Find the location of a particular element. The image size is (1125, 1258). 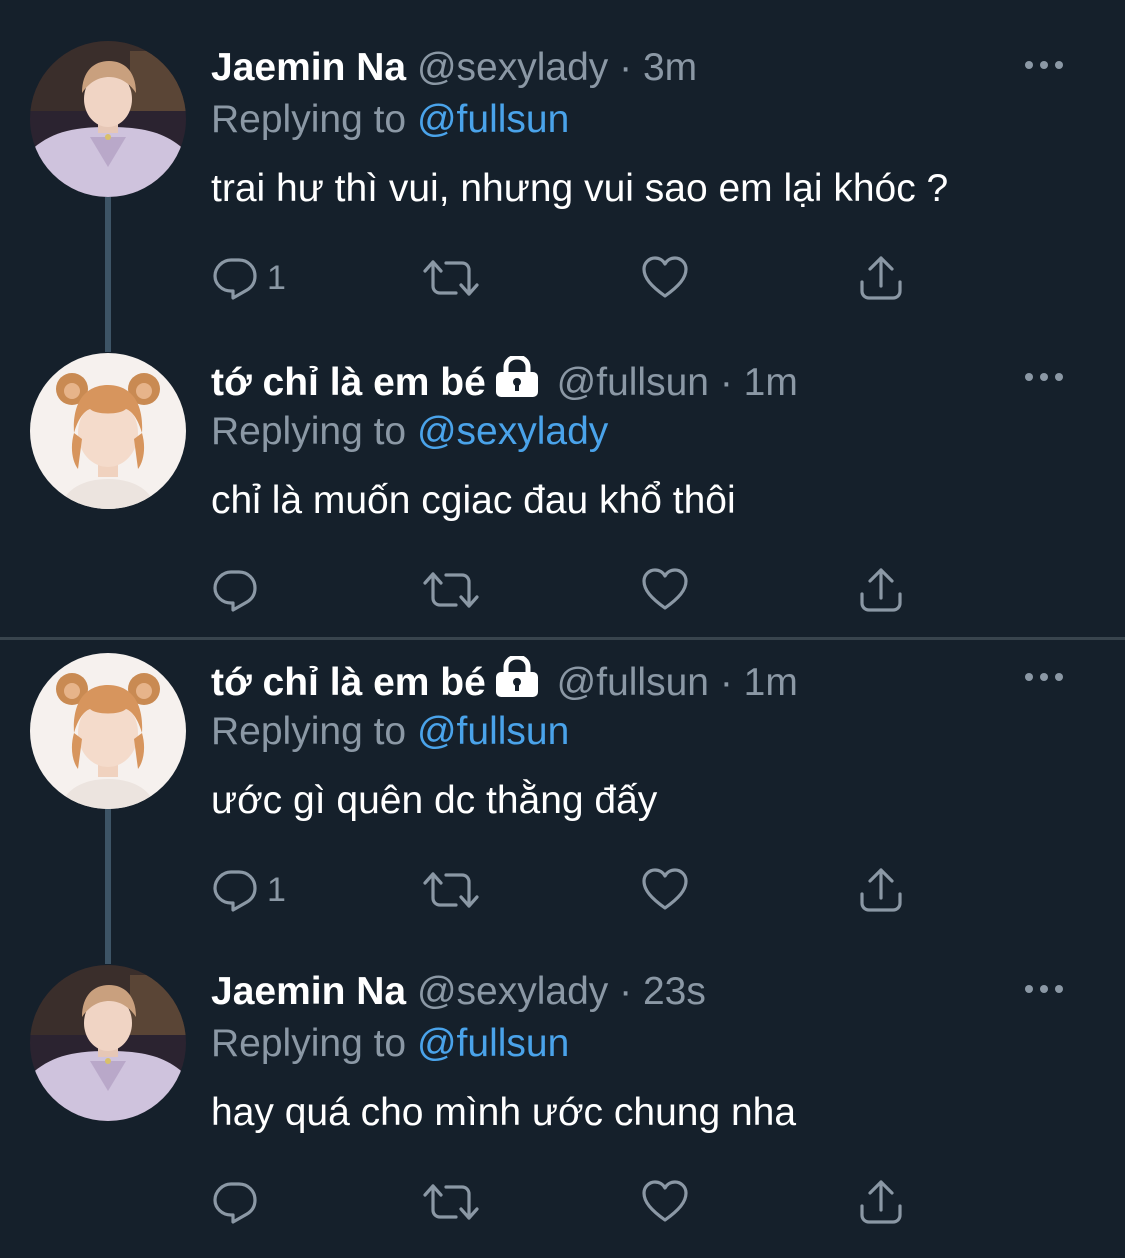

timestamp: 3m is located at coordinates (670, 67).